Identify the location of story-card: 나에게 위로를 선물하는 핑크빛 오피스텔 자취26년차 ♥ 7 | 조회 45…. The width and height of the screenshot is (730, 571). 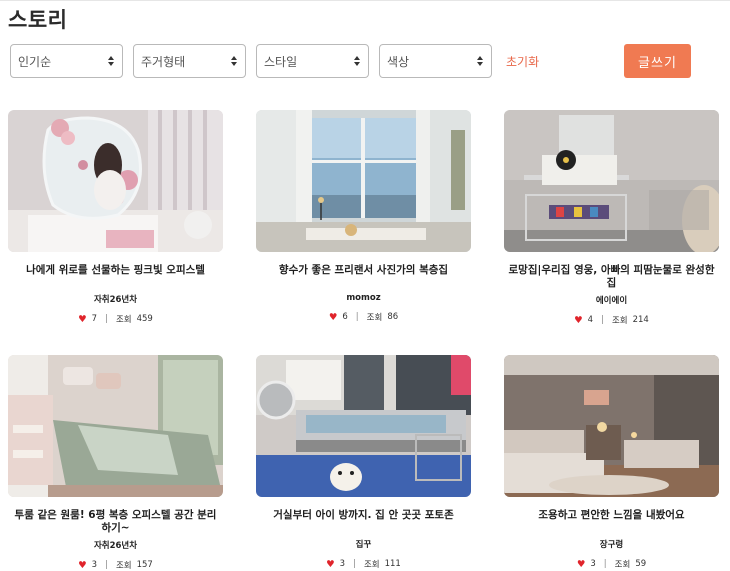
(115, 217).